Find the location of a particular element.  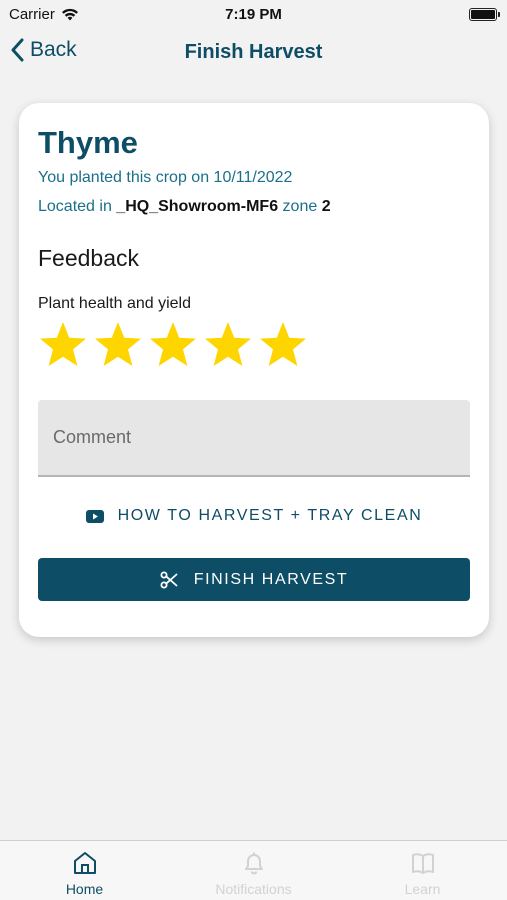

home-icon is located at coordinates (84, 863).